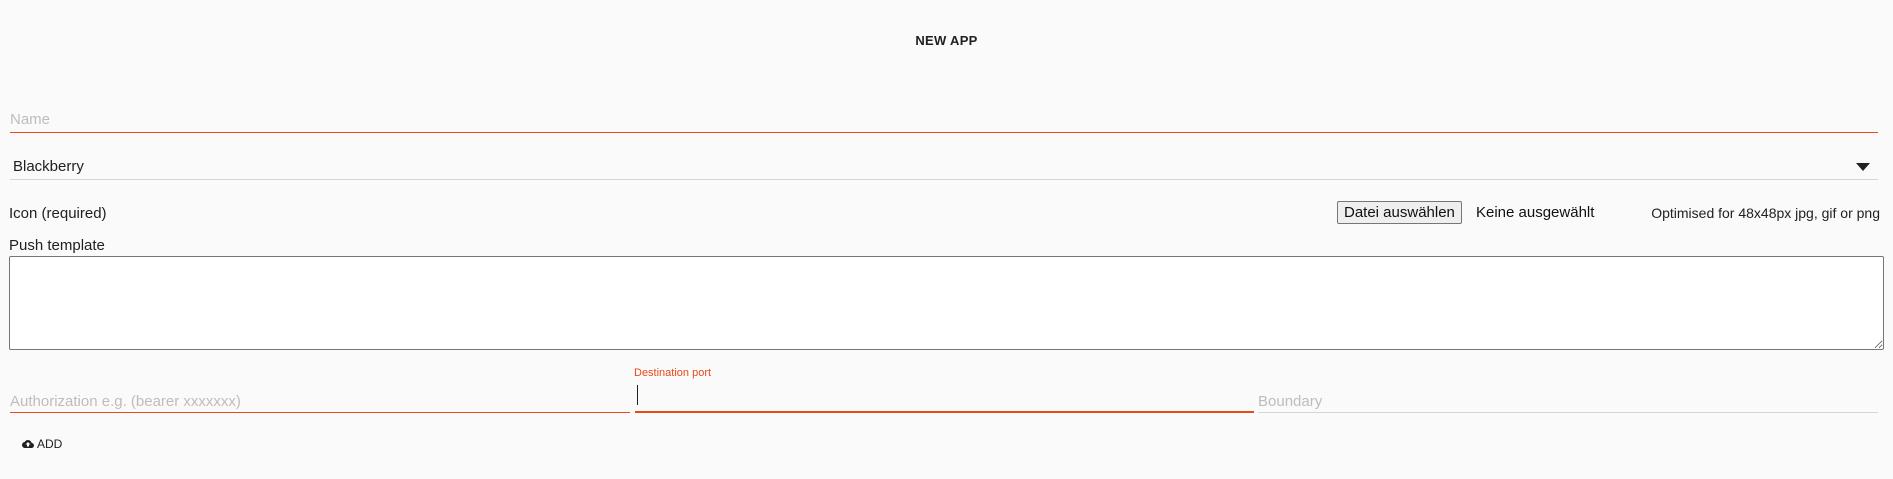 Image resolution: width=1893 pixels, height=479 pixels. What do you see at coordinates (1765, 213) in the screenshot?
I see `icon-format-hint: Optimised for 48x48px jpg, gif or png` at bounding box center [1765, 213].